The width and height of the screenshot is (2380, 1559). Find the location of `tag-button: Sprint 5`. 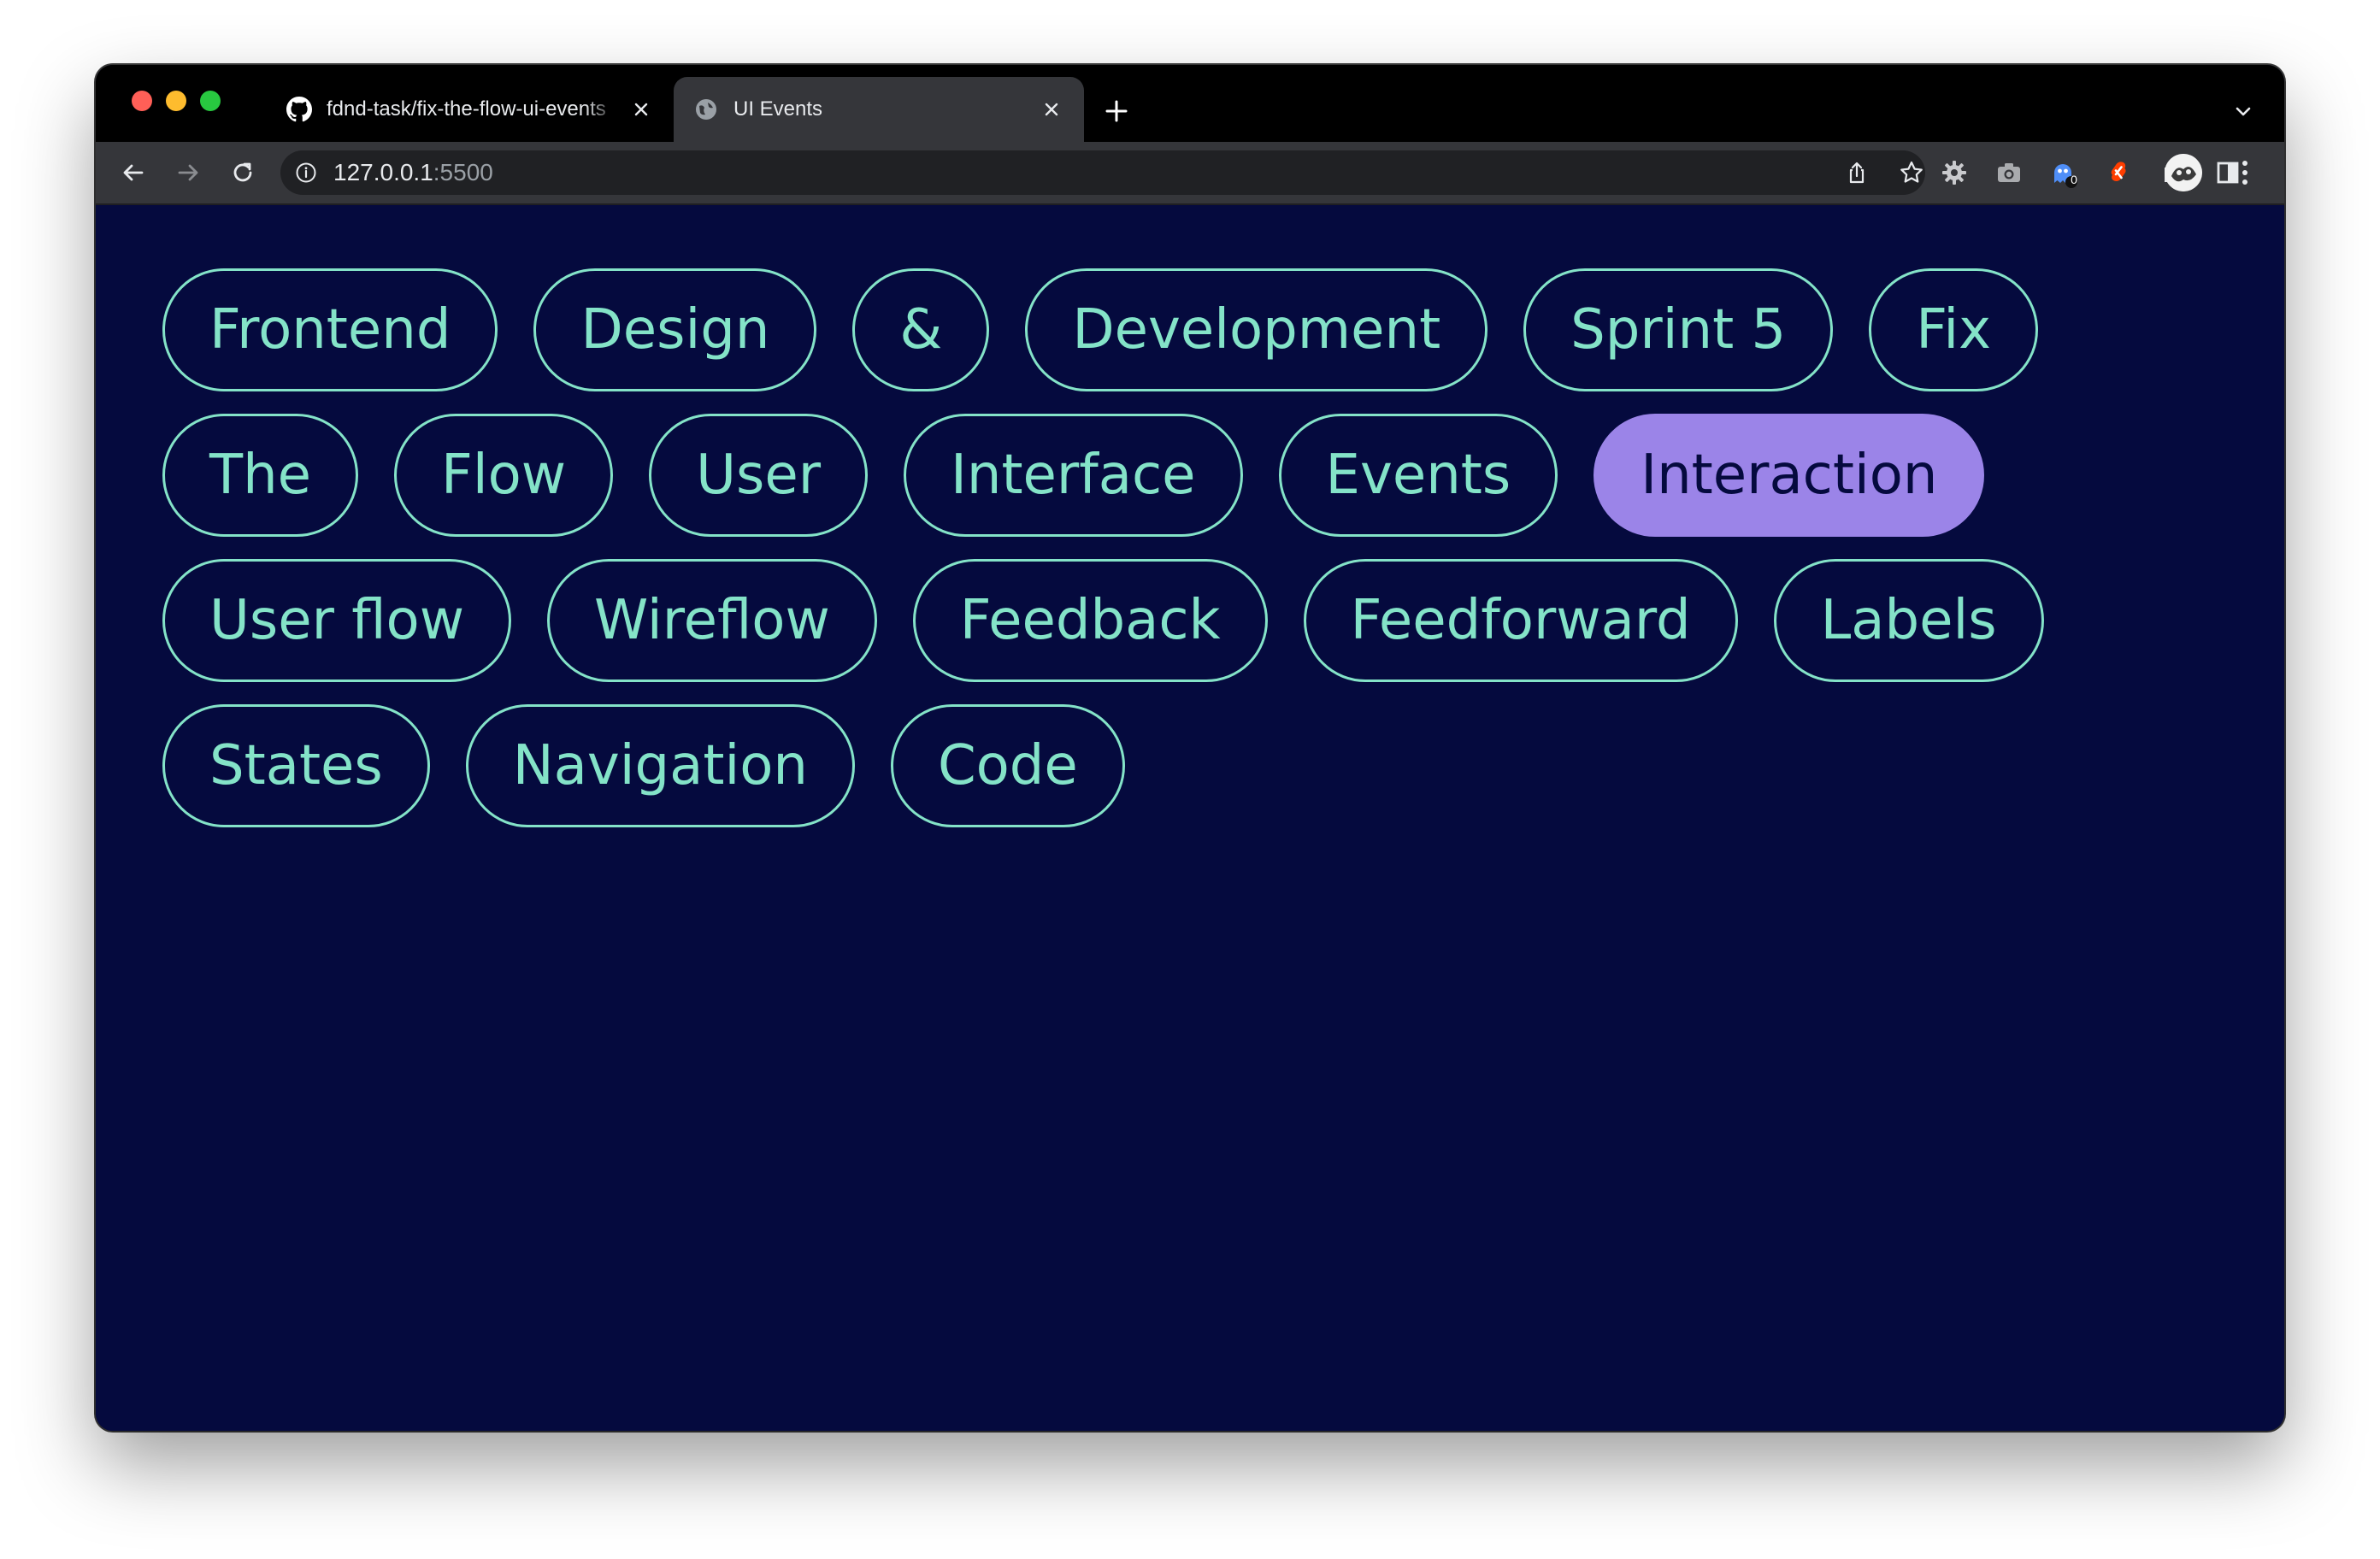

tag-button: Sprint 5 is located at coordinates (1679, 329).